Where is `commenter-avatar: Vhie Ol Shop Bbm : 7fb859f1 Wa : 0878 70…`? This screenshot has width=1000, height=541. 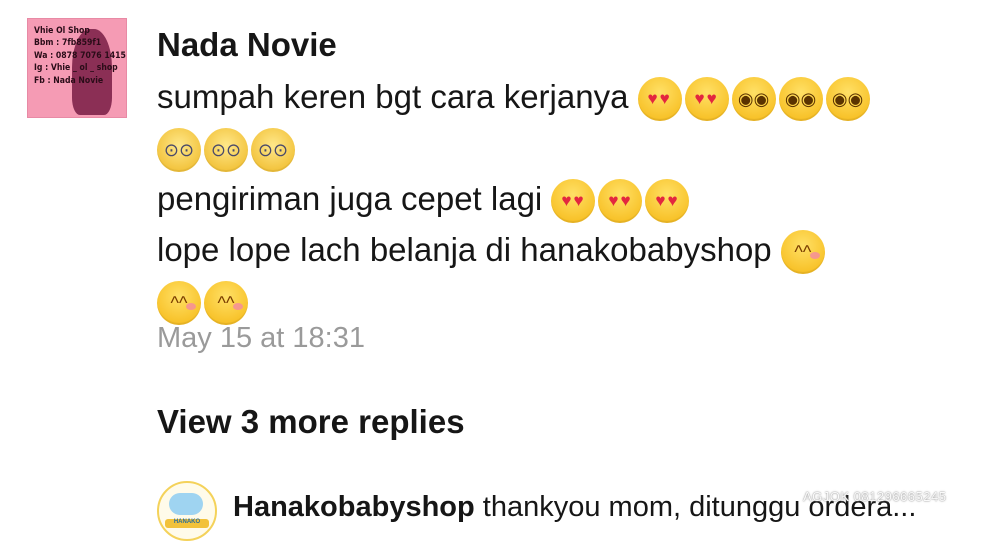
commenter-avatar: Vhie Ol Shop Bbm : 7fb859f1 Wa : 0878 70… is located at coordinates (77, 68).